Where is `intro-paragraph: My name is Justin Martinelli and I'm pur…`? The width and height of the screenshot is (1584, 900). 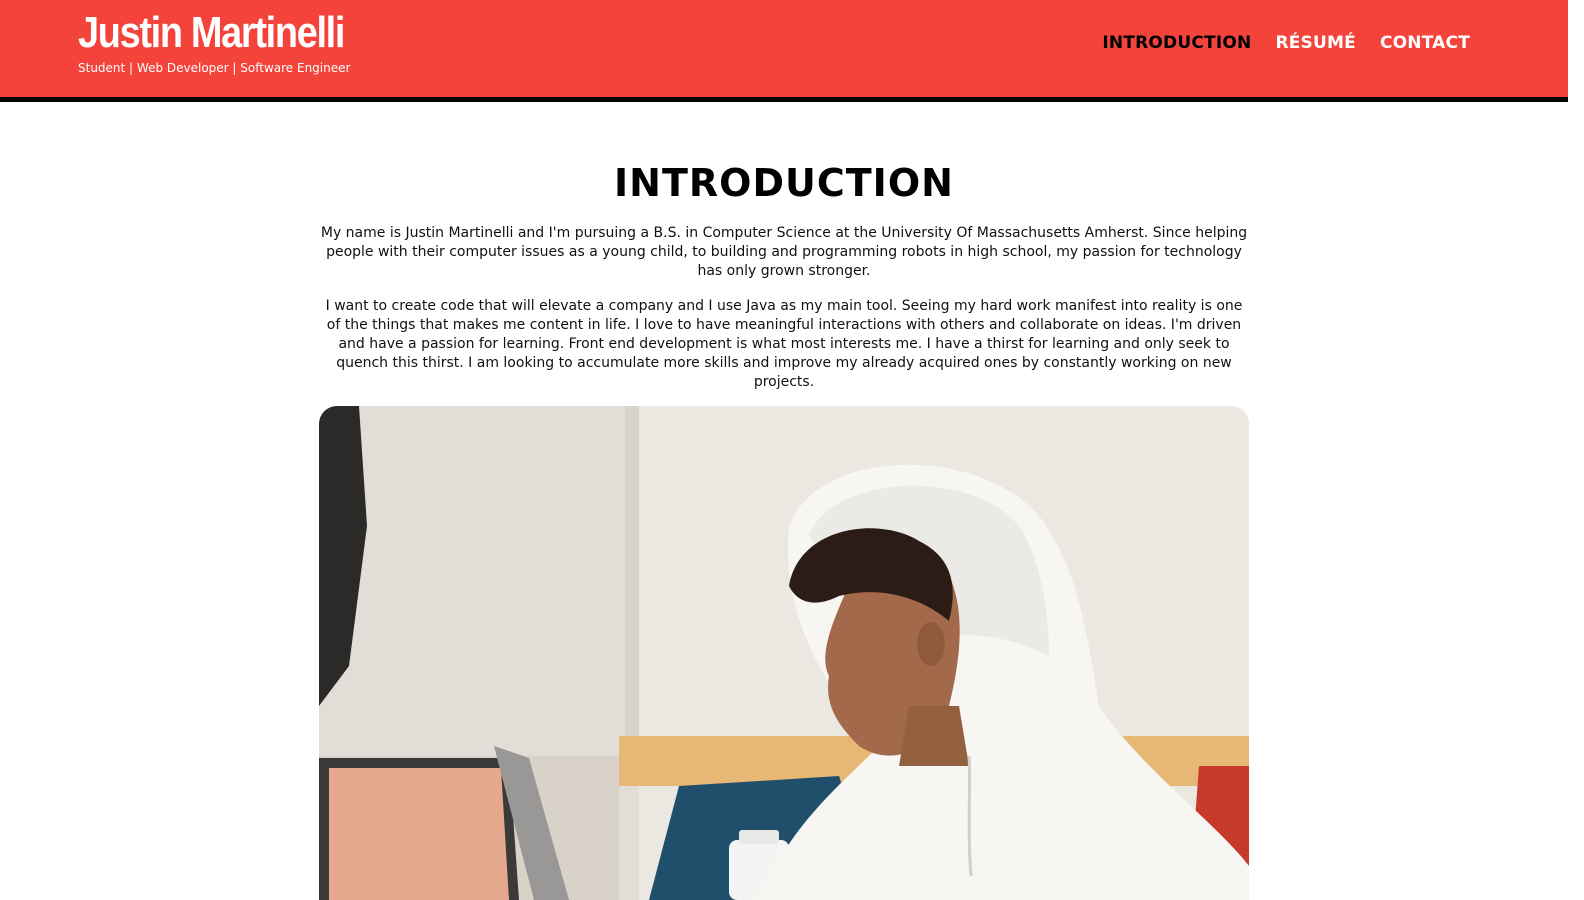 intro-paragraph: My name is Justin Martinelli and I'm pur… is located at coordinates (784, 252).